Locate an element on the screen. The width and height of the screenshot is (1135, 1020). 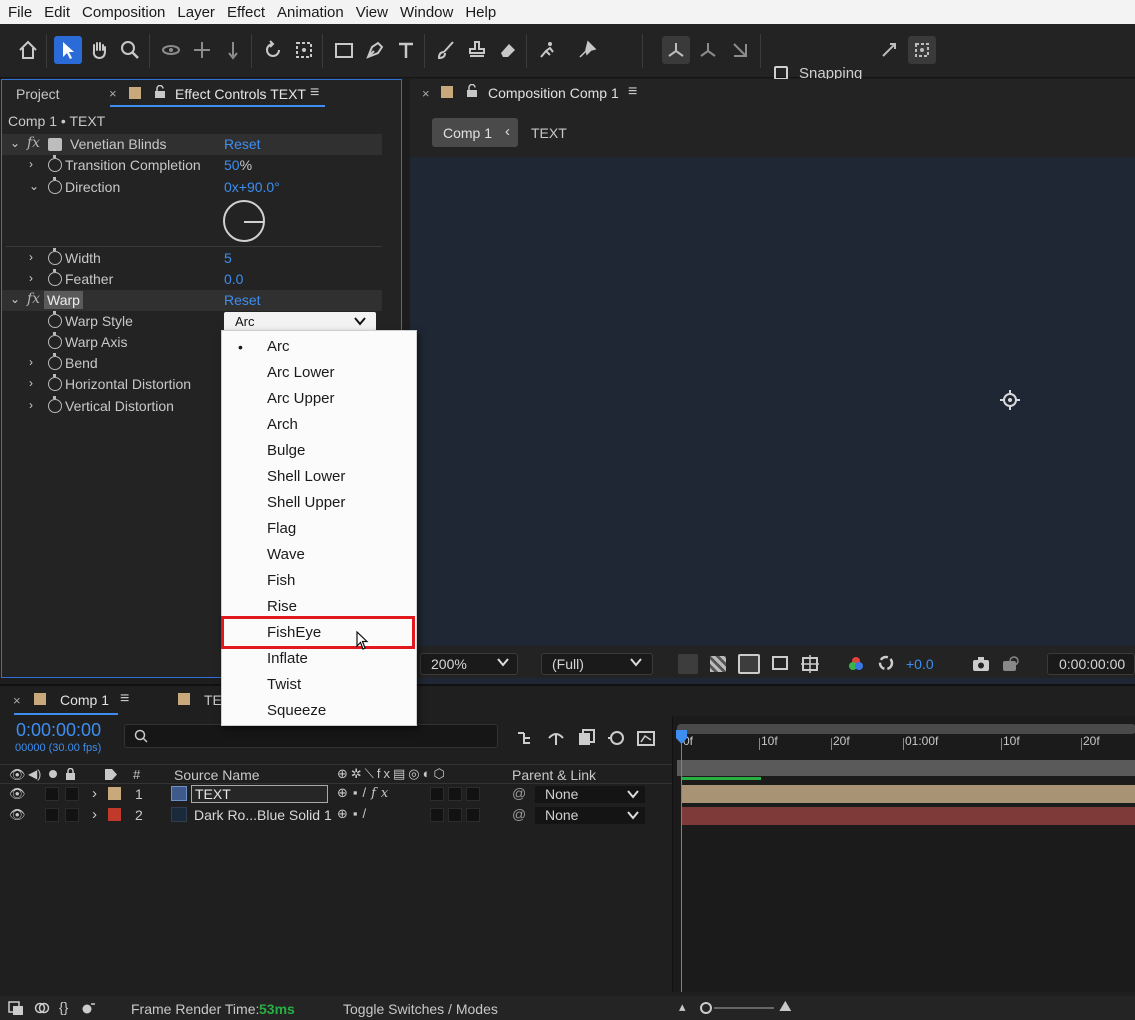
column-source-name: Source Name is located at coordinates (217, 775).